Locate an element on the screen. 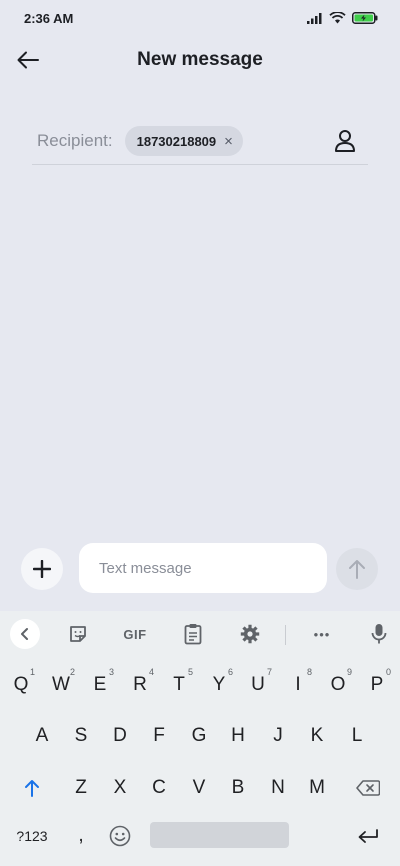 The width and height of the screenshot is (400, 866). back-arrow-icon is located at coordinates (28, 60).